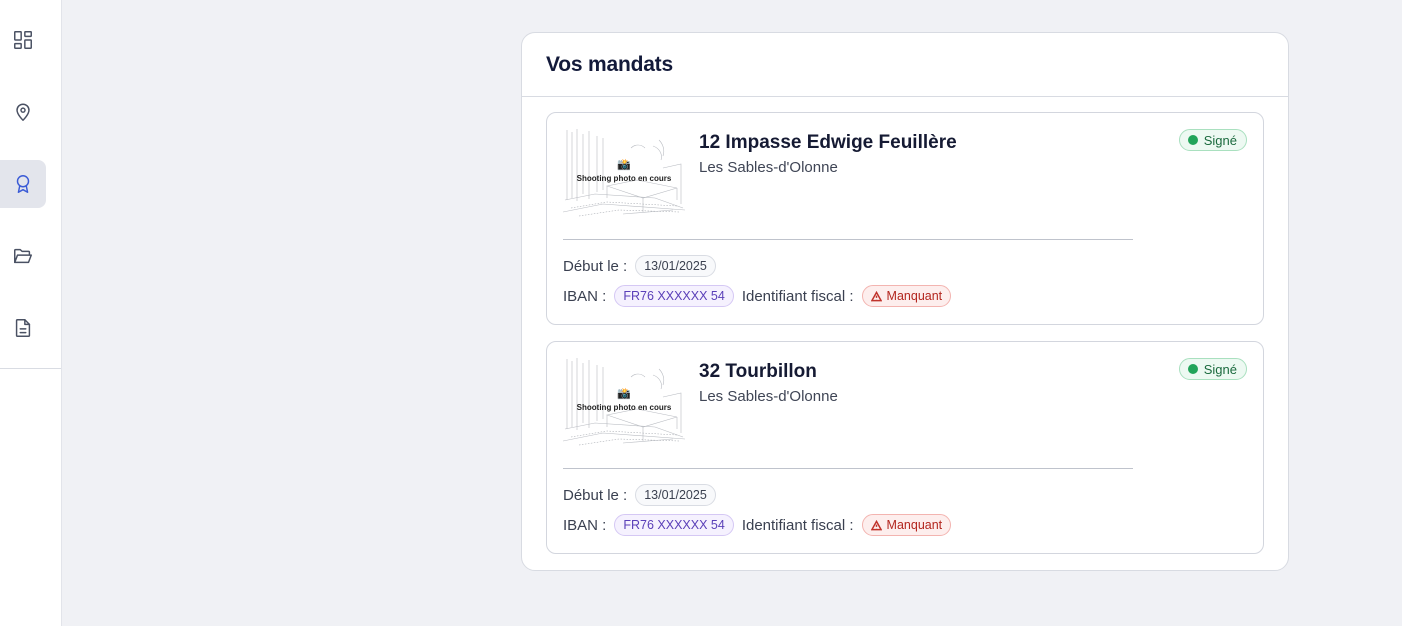 The image size is (1402, 626). I want to click on sidebar-item-dashboard, so click(23, 40).